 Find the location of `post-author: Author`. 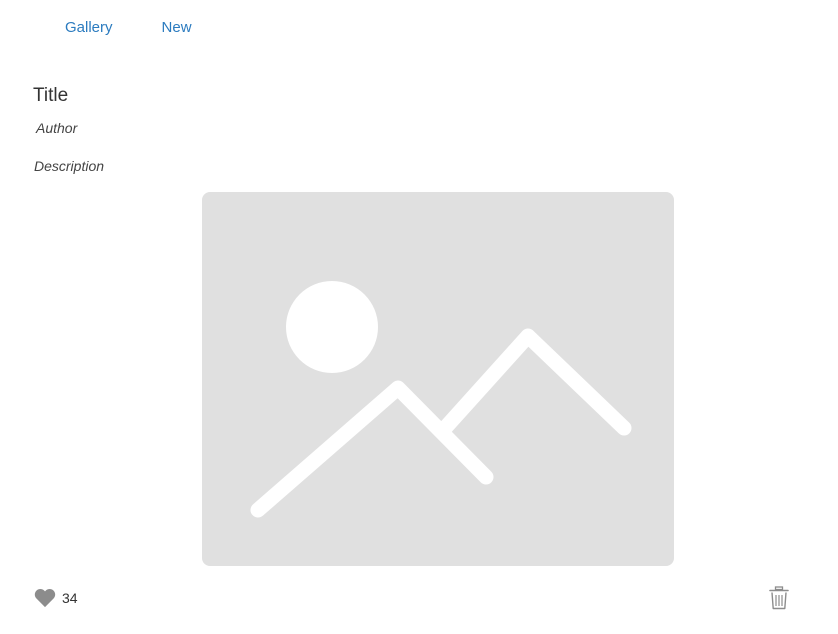

post-author: Author is located at coordinates (57, 128).